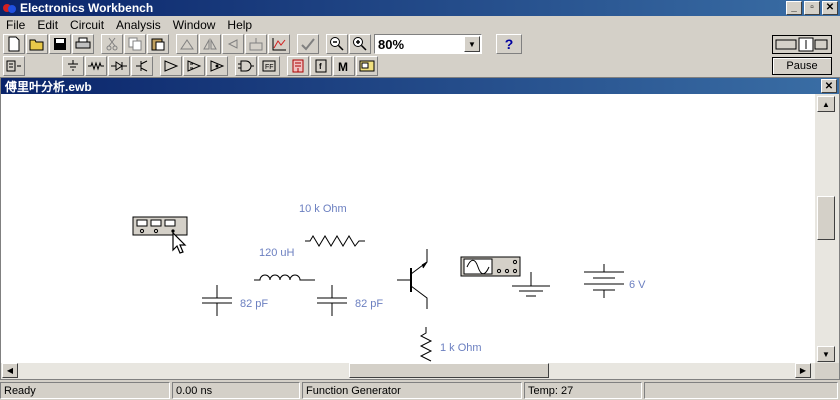  What do you see at coordinates (194, 25) in the screenshot?
I see `menu-window: Window` at bounding box center [194, 25].